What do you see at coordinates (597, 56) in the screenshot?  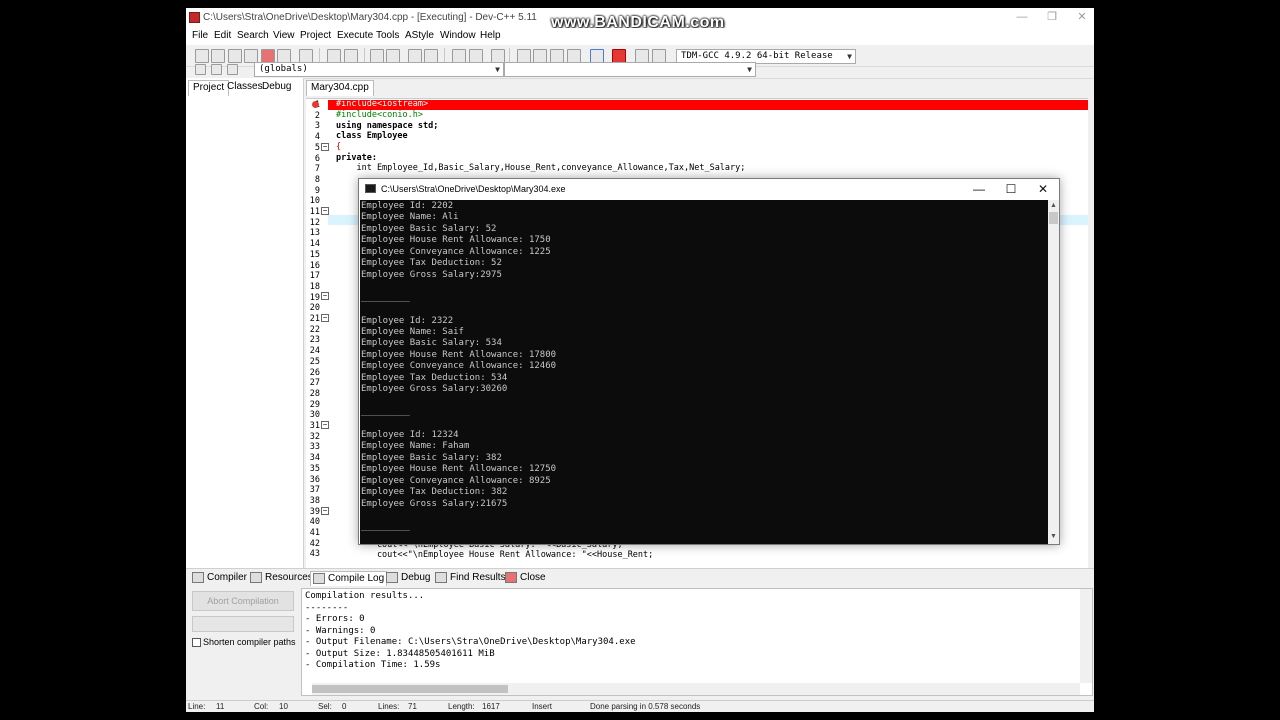 I see `check-syntax-icon` at bounding box center [597, 56].